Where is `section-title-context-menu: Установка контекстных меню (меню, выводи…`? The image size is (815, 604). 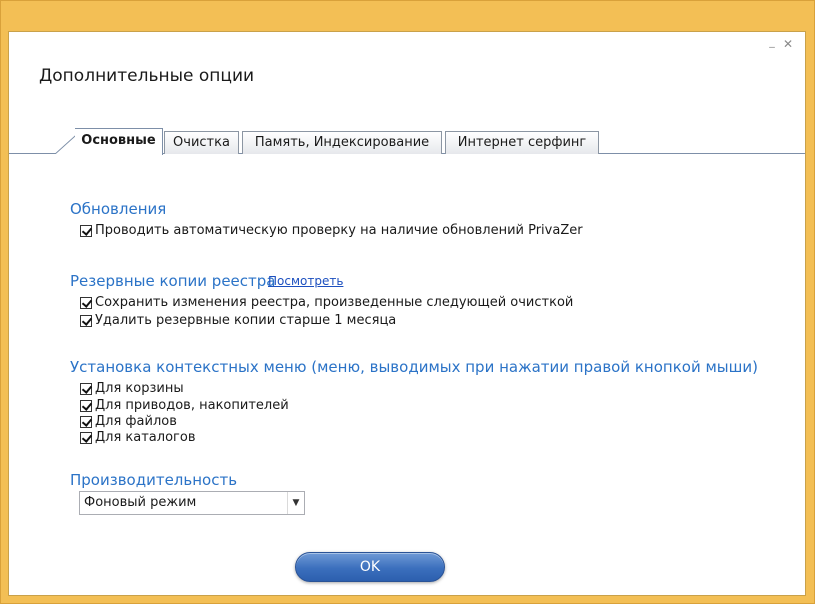
section-title-context-menu: Установка контекстных меню (меню, выводи… is located at coordinates (414, 367).